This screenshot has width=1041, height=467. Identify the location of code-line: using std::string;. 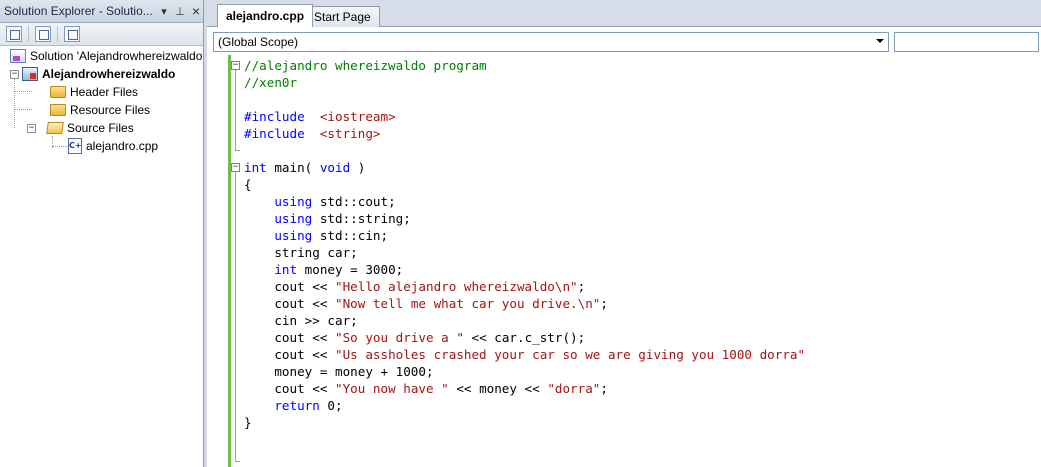
(327, 218).